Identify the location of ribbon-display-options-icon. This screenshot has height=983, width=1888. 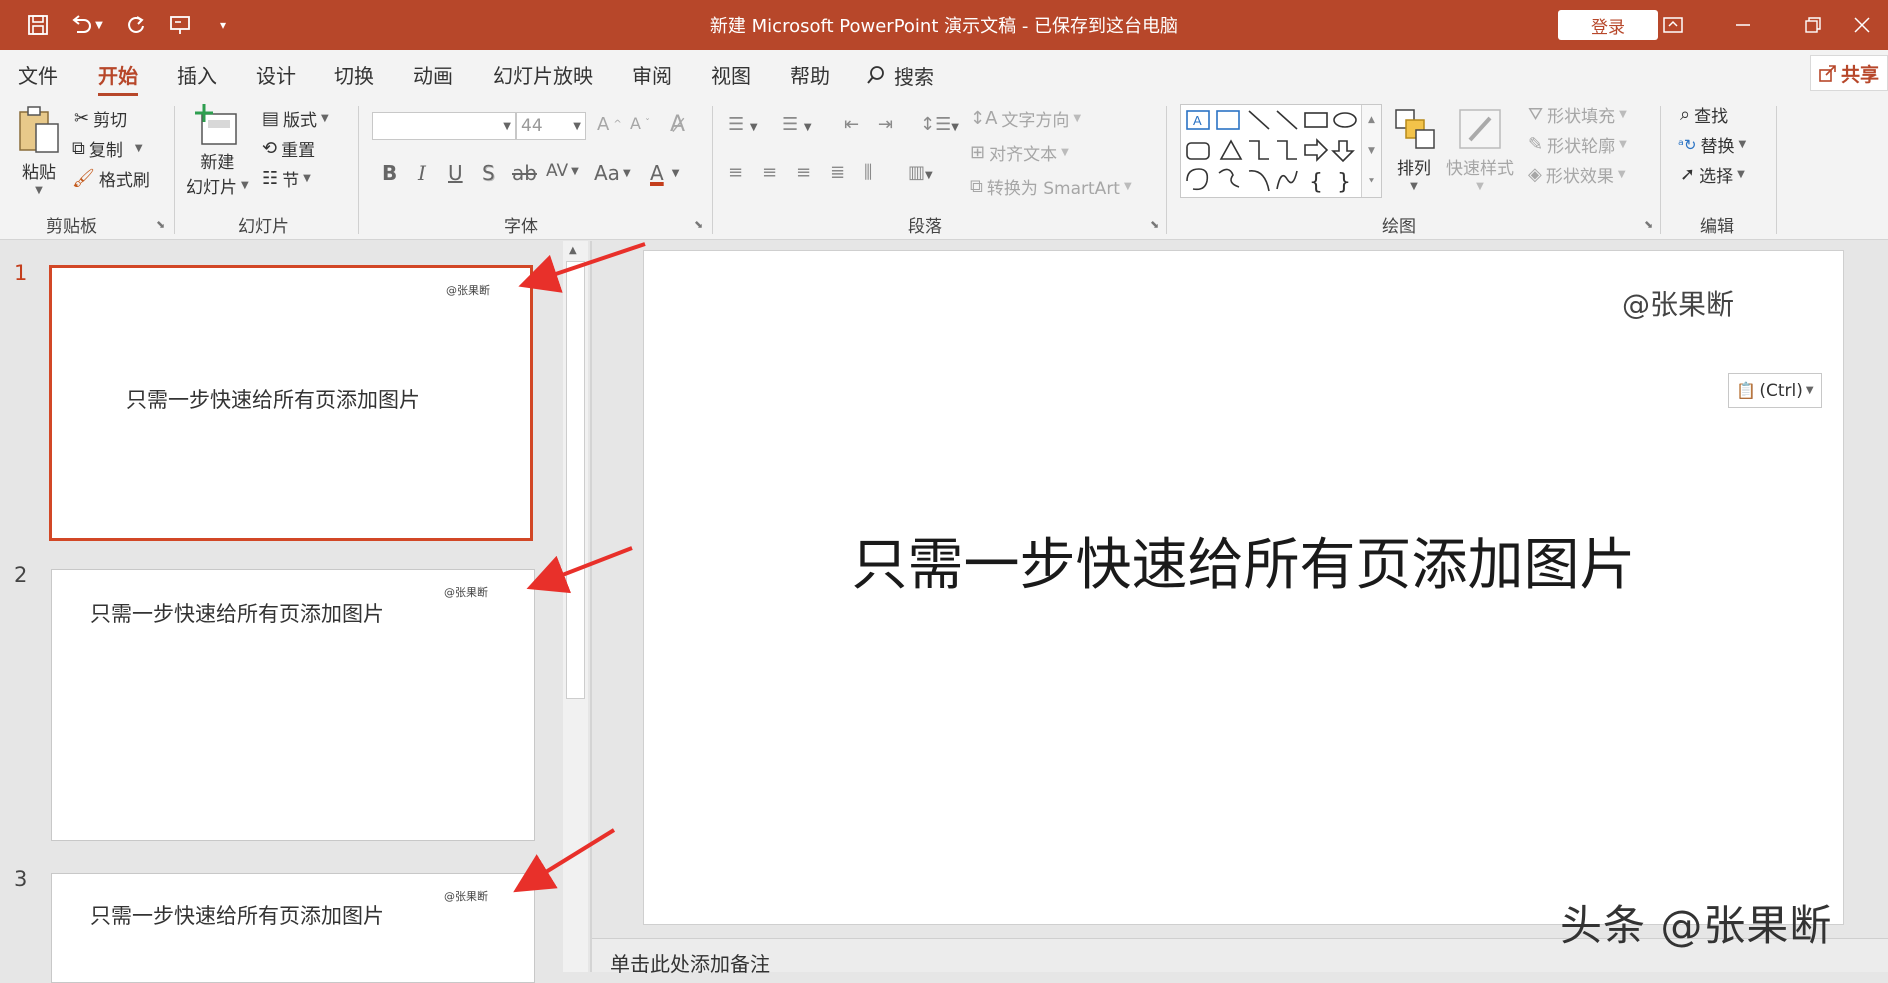
(1673, 25).